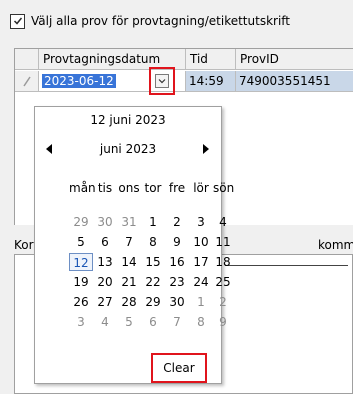 This screenshot has width=353, height=394. What do you see at coordinates (206, 149) in the screenshot?
I see `arrow-right-icon` at bounding box center [206, 149].